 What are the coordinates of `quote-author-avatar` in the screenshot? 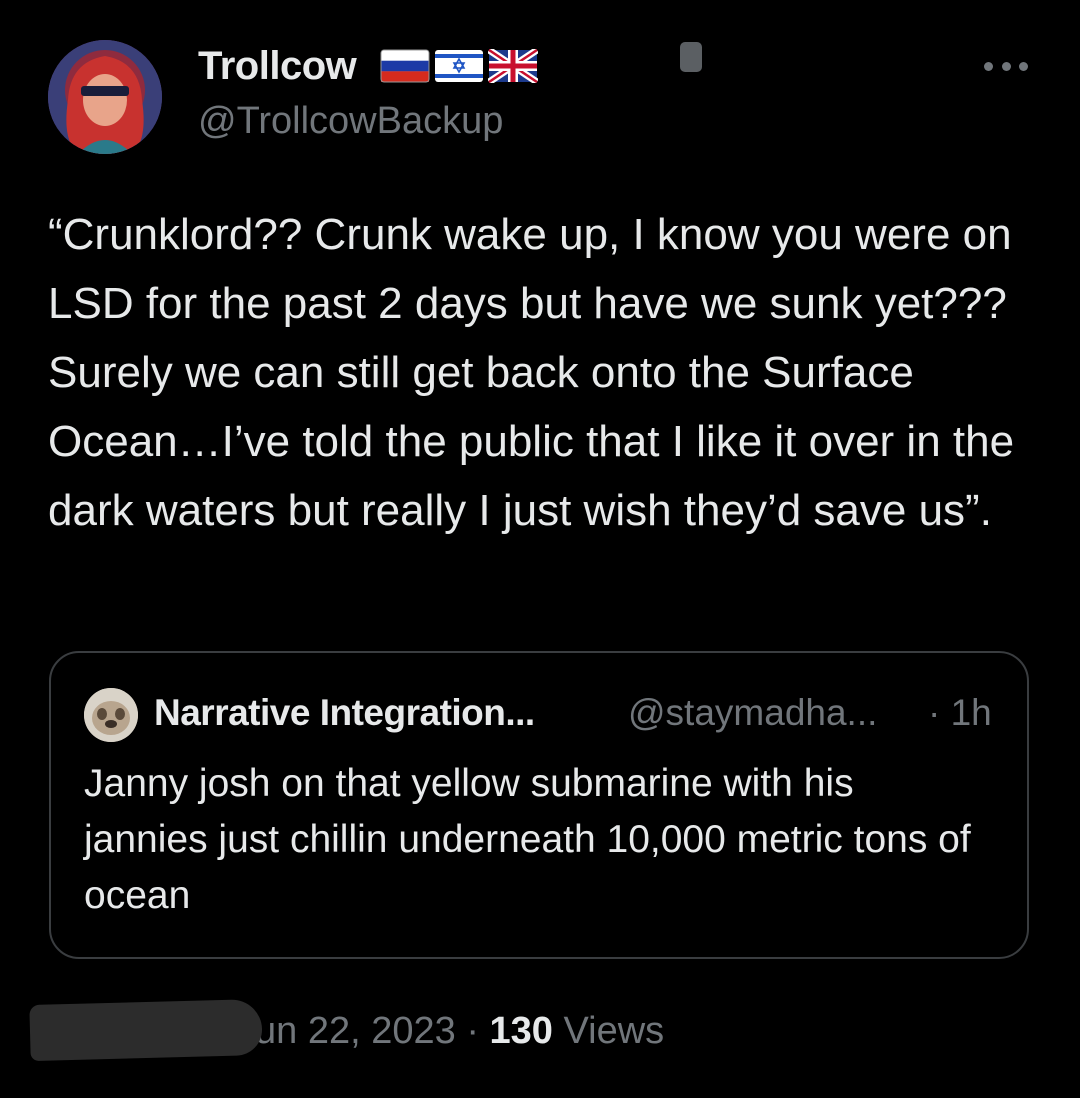 It's located at (111, 715).